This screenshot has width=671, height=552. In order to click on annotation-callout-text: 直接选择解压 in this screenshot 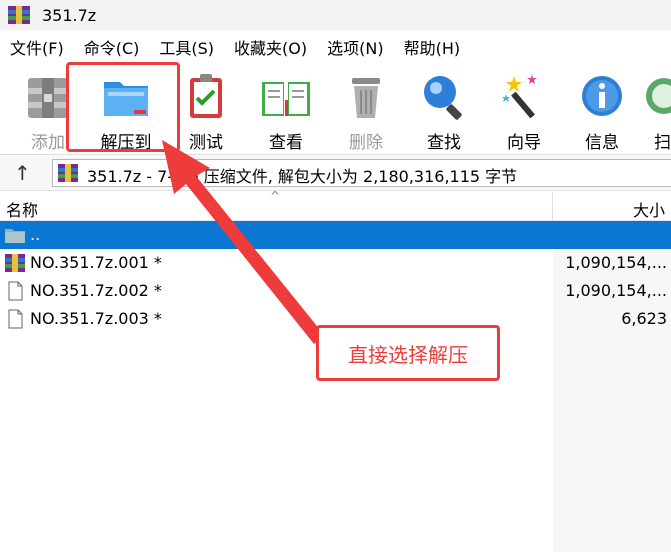, I will do `click(408, 354)`.